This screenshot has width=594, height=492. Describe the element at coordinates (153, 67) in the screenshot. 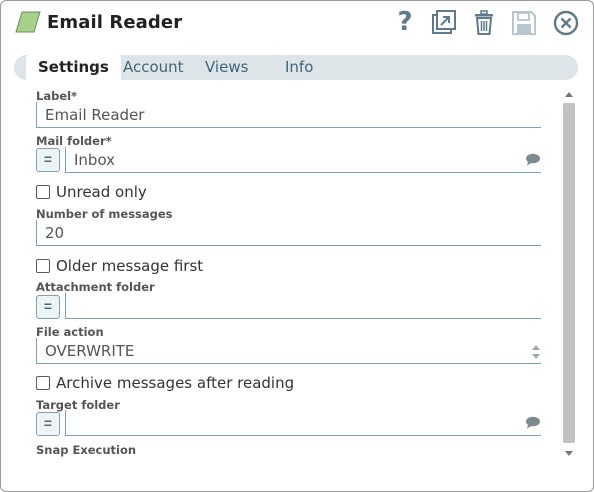

I see `tab-account: Account` at that location.